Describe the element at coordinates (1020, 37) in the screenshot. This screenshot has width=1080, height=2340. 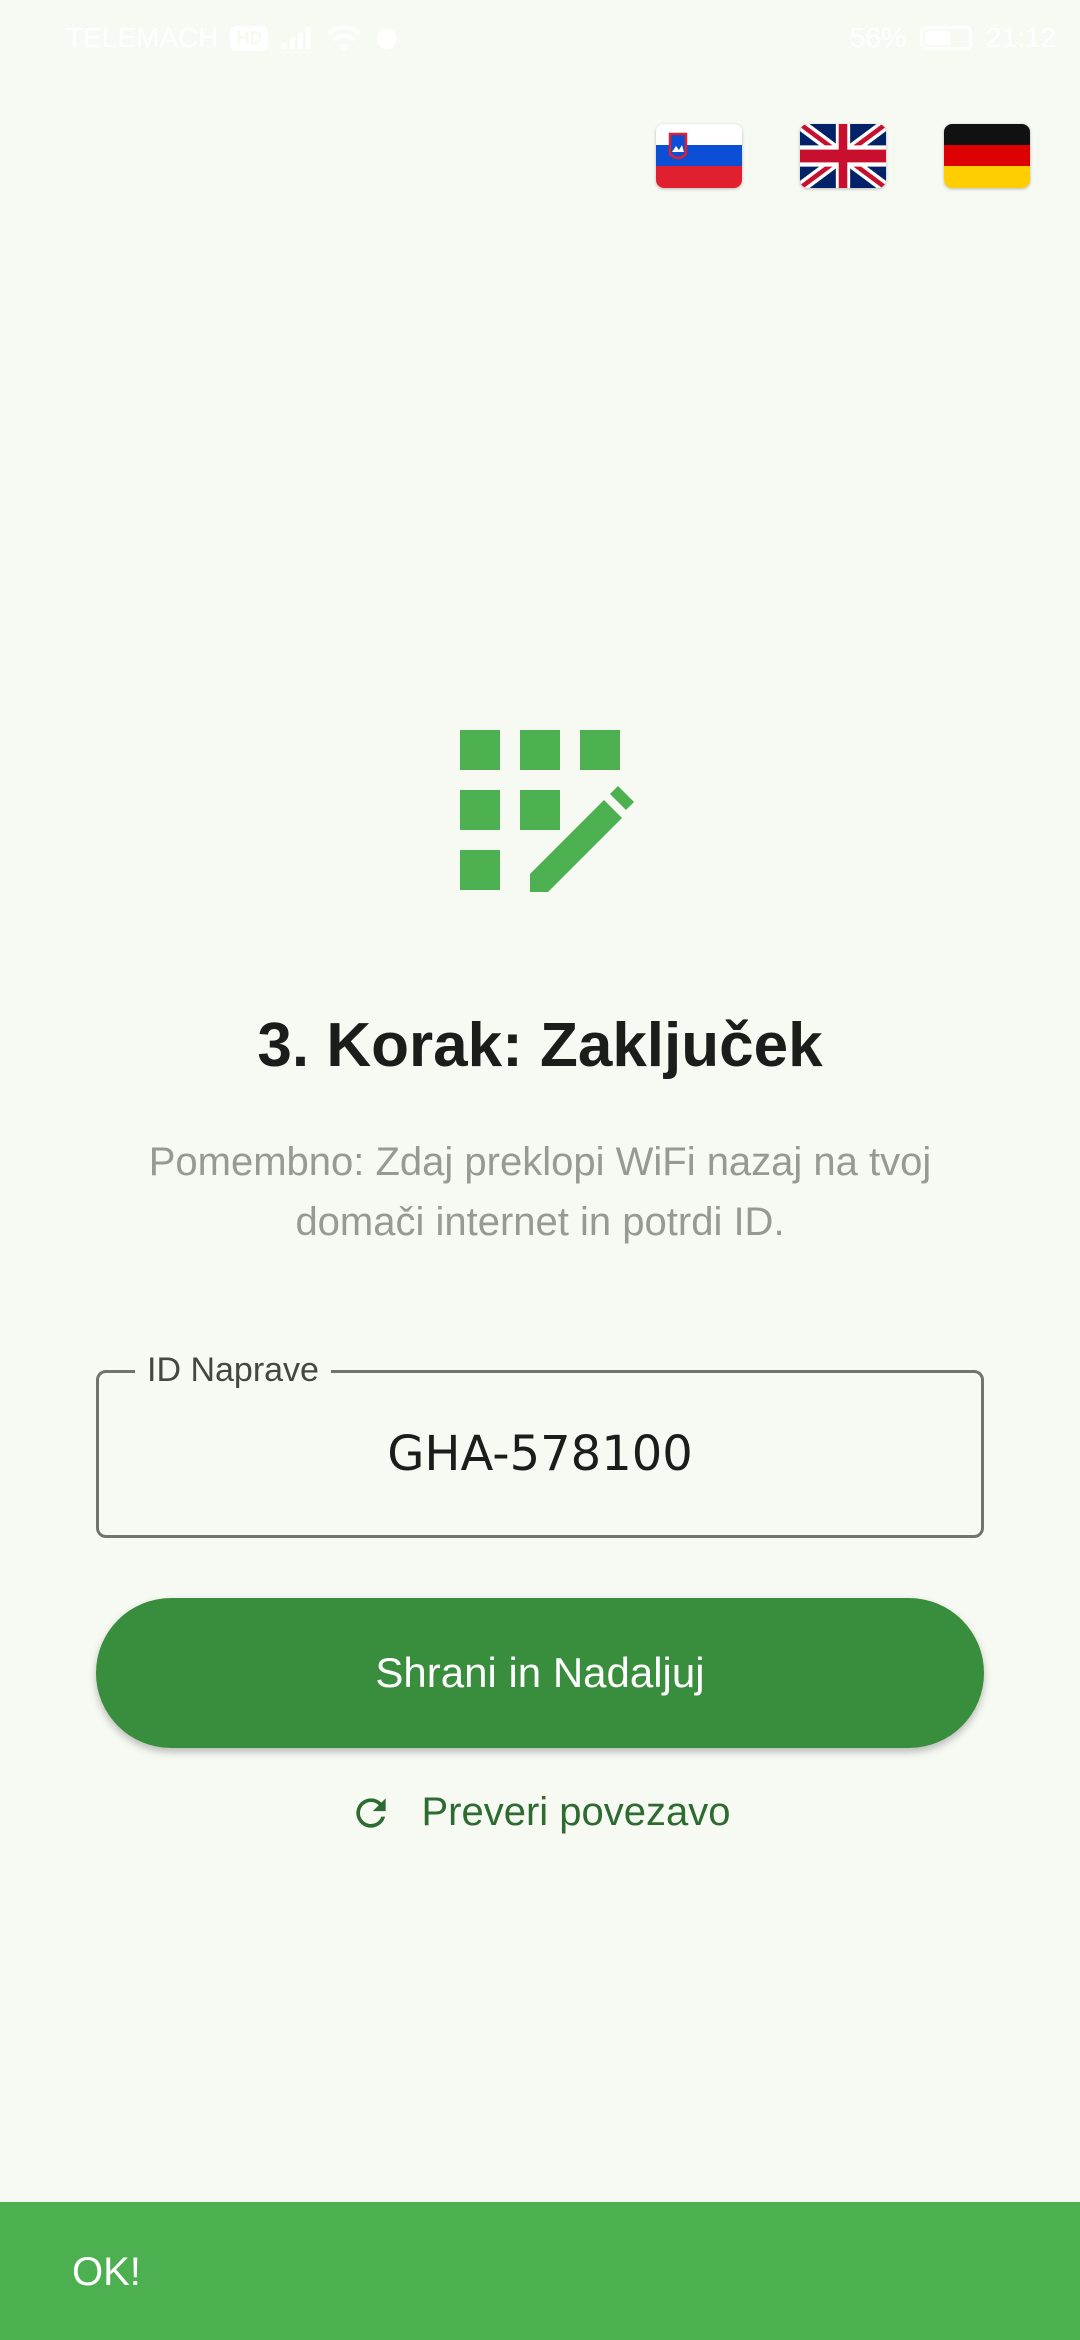
I see `clock: 21:12` at that location.